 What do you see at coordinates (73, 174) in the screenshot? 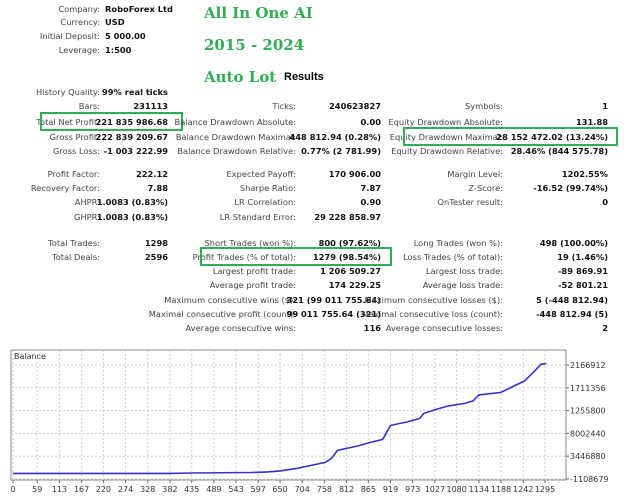
I see `stat-label: Profit Factor:` at bounding box center [73, 174].